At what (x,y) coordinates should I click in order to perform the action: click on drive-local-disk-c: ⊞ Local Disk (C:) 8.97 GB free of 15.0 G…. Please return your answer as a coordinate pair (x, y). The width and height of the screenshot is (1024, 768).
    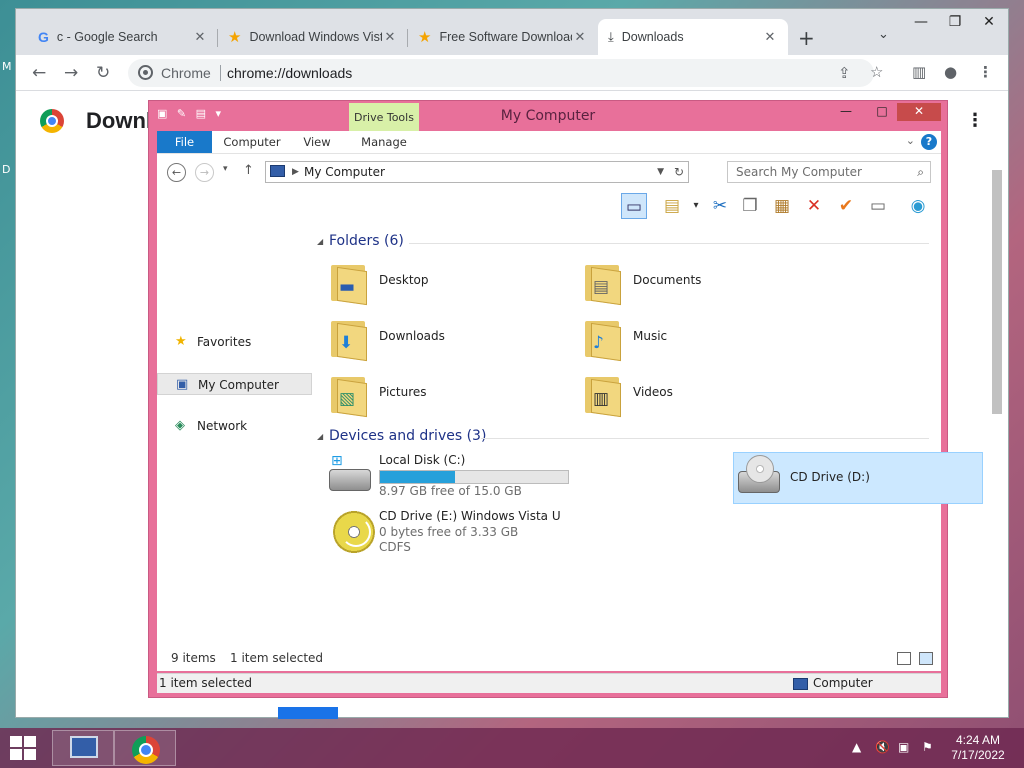
    Looking at the image, I should click on (454, 478).